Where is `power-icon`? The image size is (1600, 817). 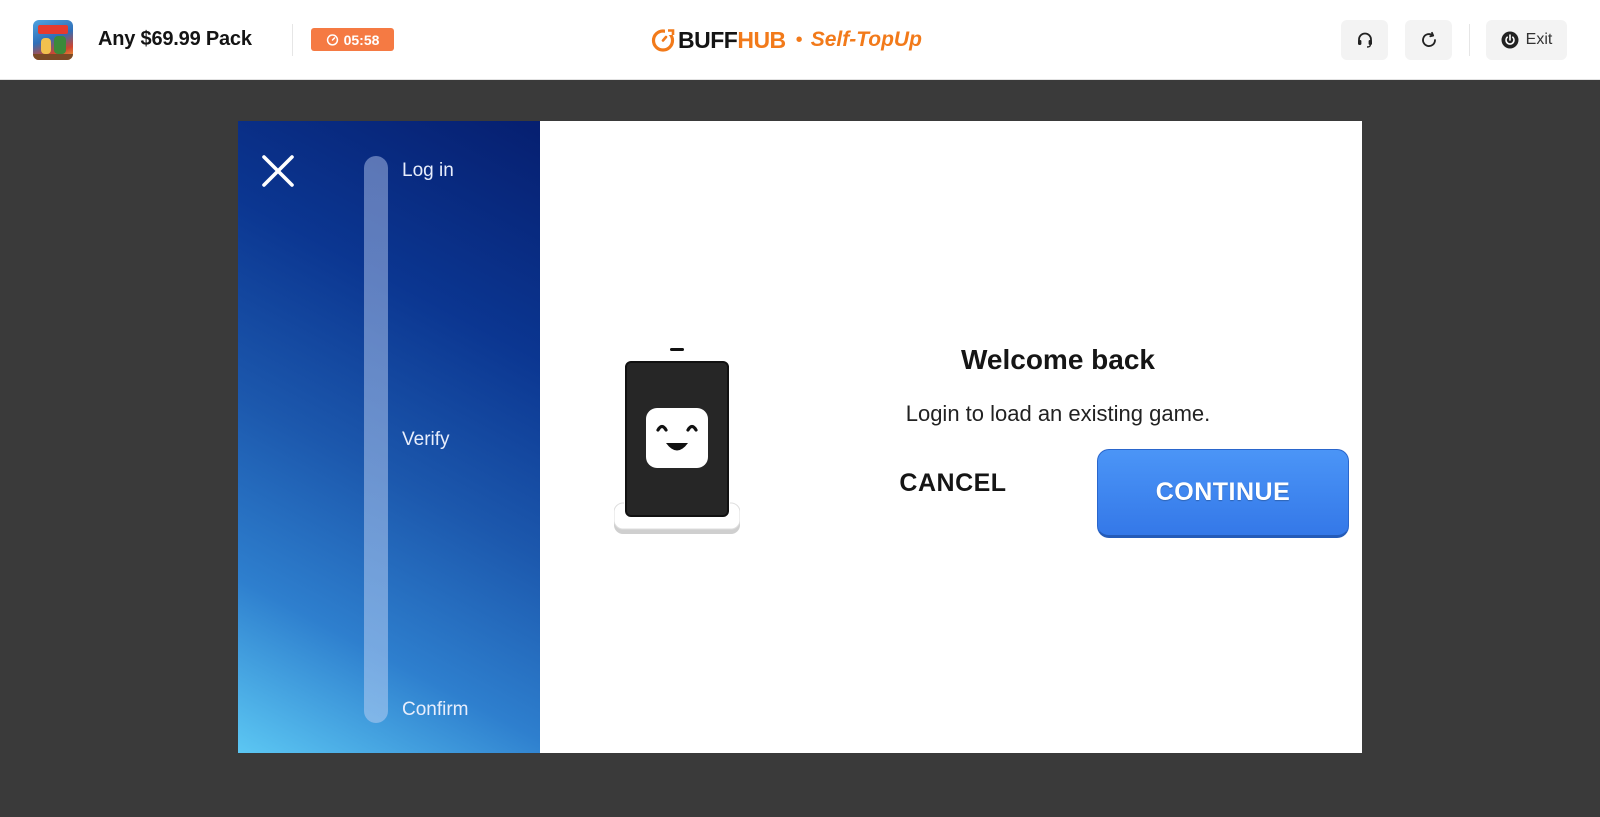 power-icon is located at coordinates (1510, 40).